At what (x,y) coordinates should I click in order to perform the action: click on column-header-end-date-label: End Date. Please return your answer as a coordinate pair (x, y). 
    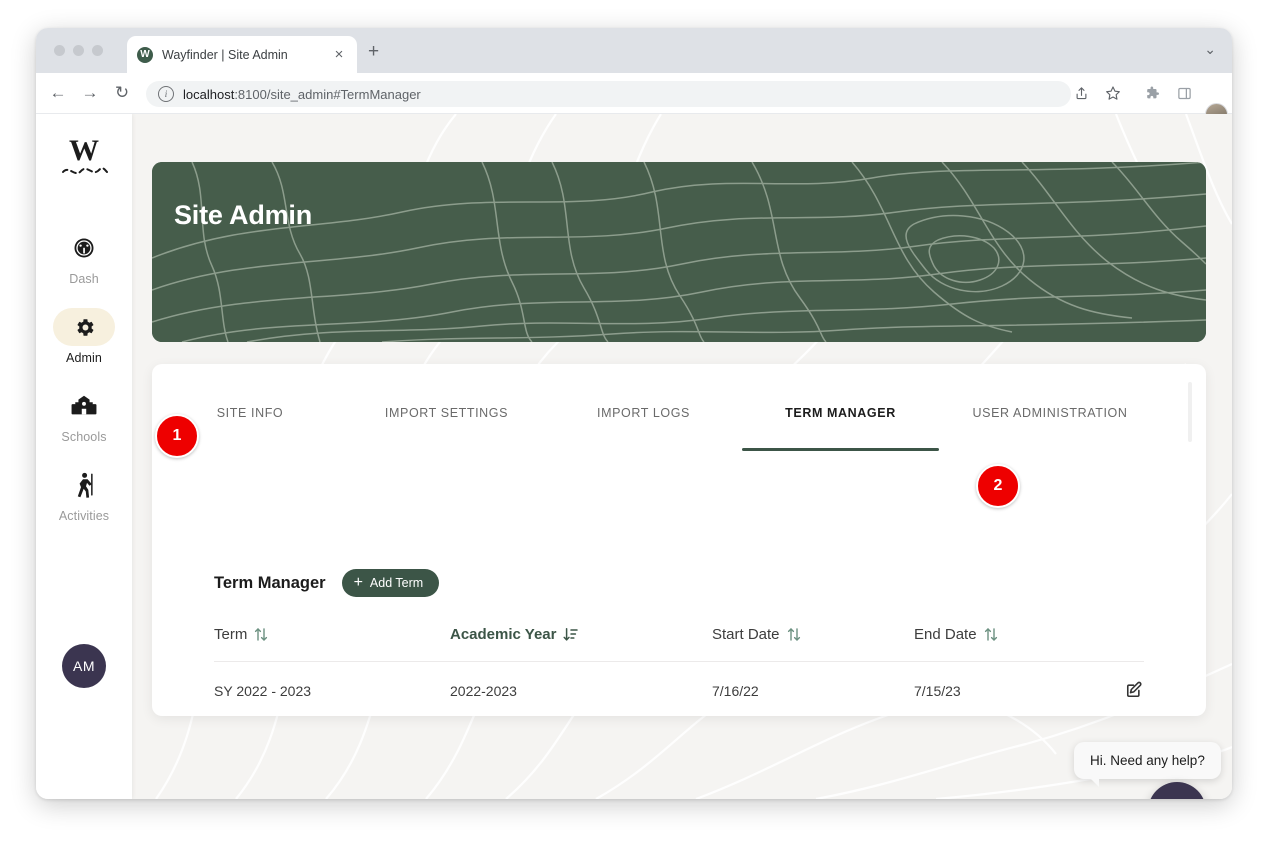
    Looking at the image, I should click on (945, 634).